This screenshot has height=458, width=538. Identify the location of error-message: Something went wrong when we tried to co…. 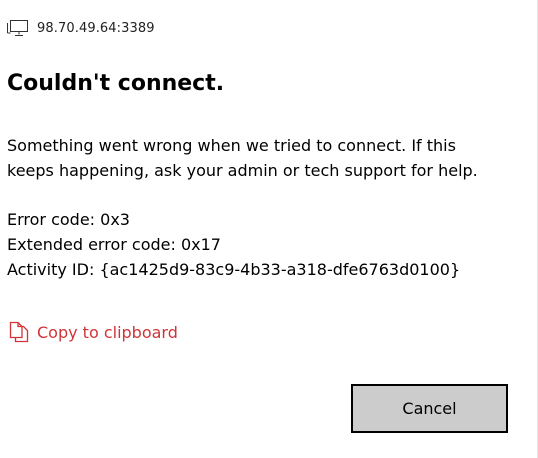
(242, 158).